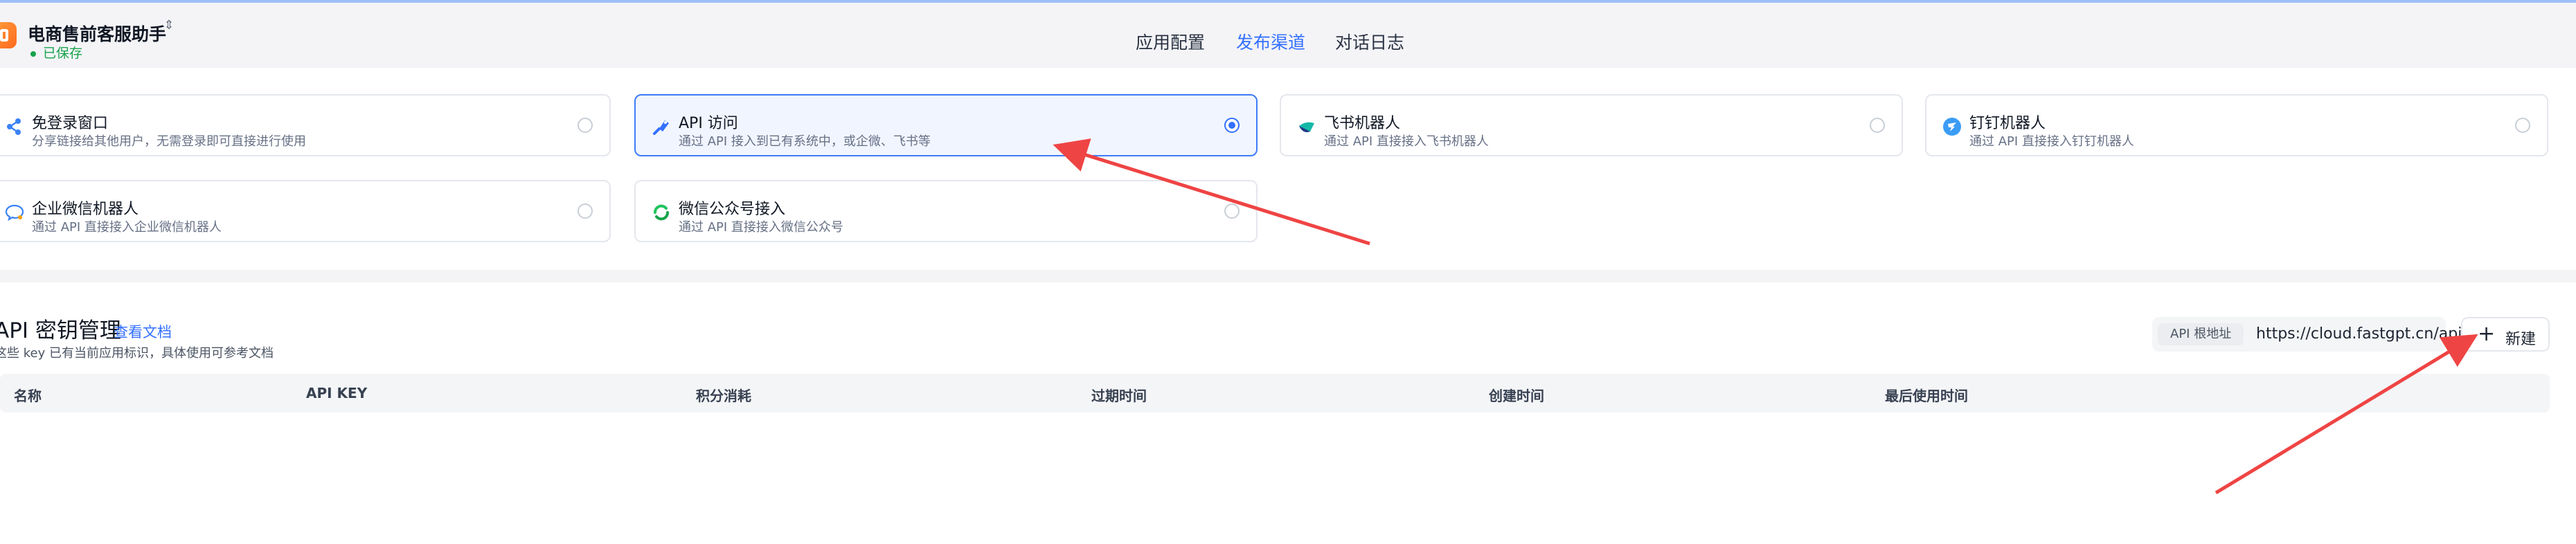 This screenshot has width=2576, height=544. Describe the element at coordinates (85, 209) in the screenshot. I see `channel-name: 企业微信机器人` at that location.